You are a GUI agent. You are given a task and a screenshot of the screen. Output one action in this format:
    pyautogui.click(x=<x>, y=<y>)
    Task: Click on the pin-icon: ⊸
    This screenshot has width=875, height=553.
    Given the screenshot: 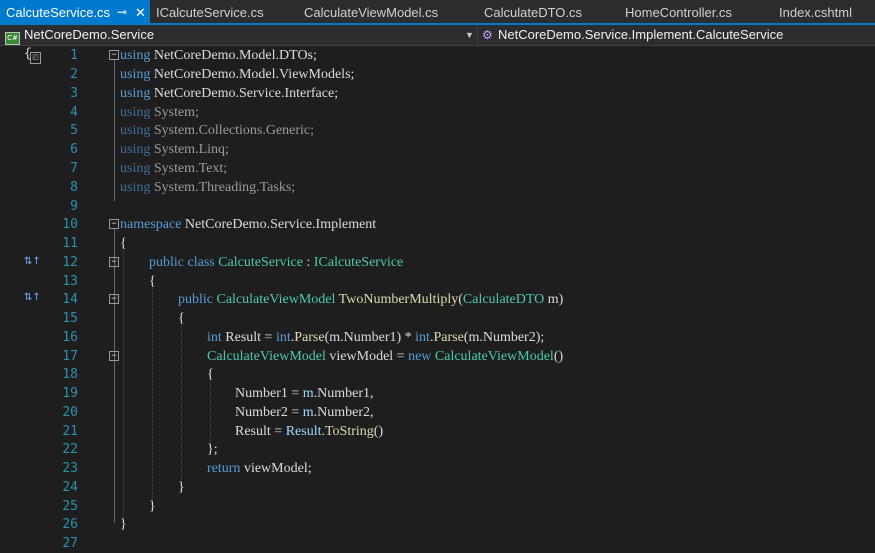 What is the action you would take?
    pyautogui.click(x=122, y=12)
    